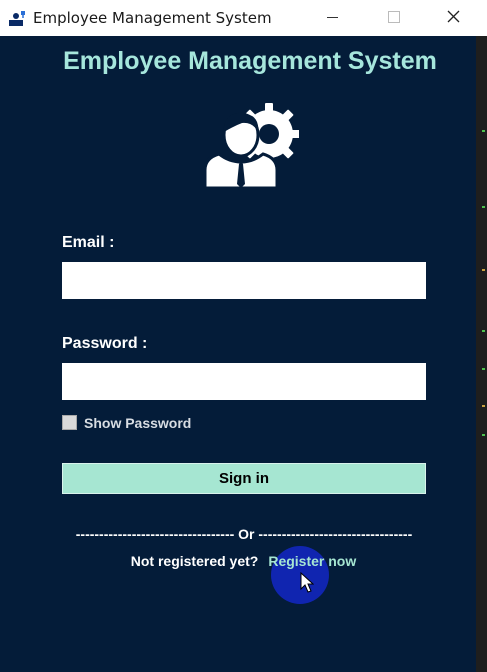 This screenshot has width=487, height=672. Describe the element at coordinates (251, 146) in the screenshot. I see `employee-gear-icon` at that location.